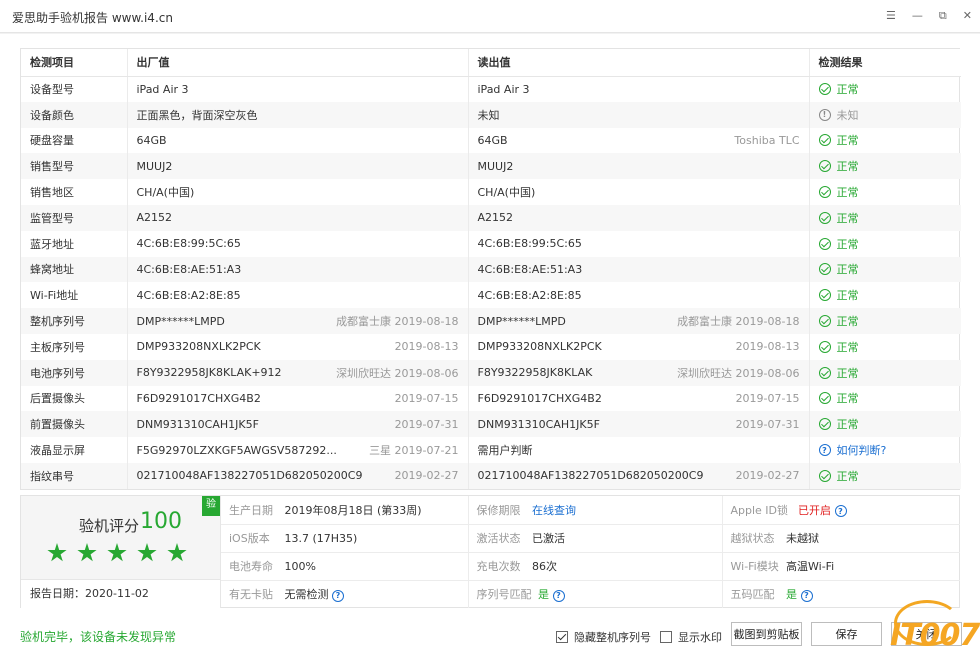  I want to click on restore-icon: ⧉, so click(943, 16).